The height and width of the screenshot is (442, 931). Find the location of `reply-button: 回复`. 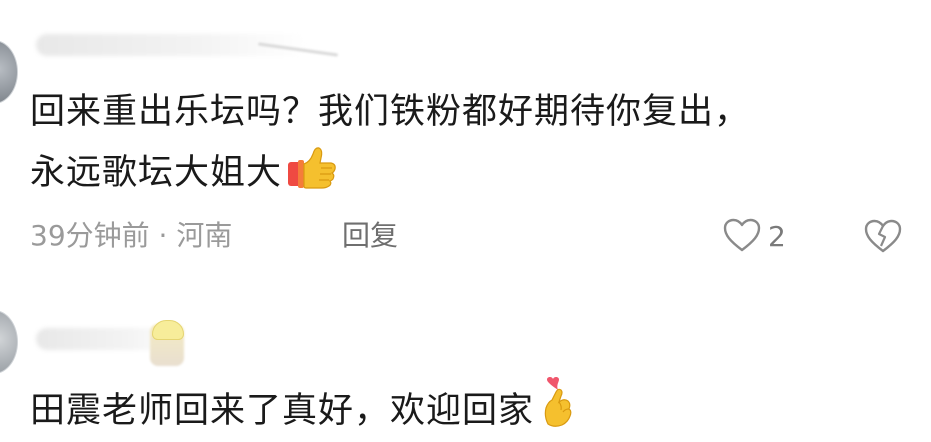

reply-button: 回复 is located at coordinates (370, 236).